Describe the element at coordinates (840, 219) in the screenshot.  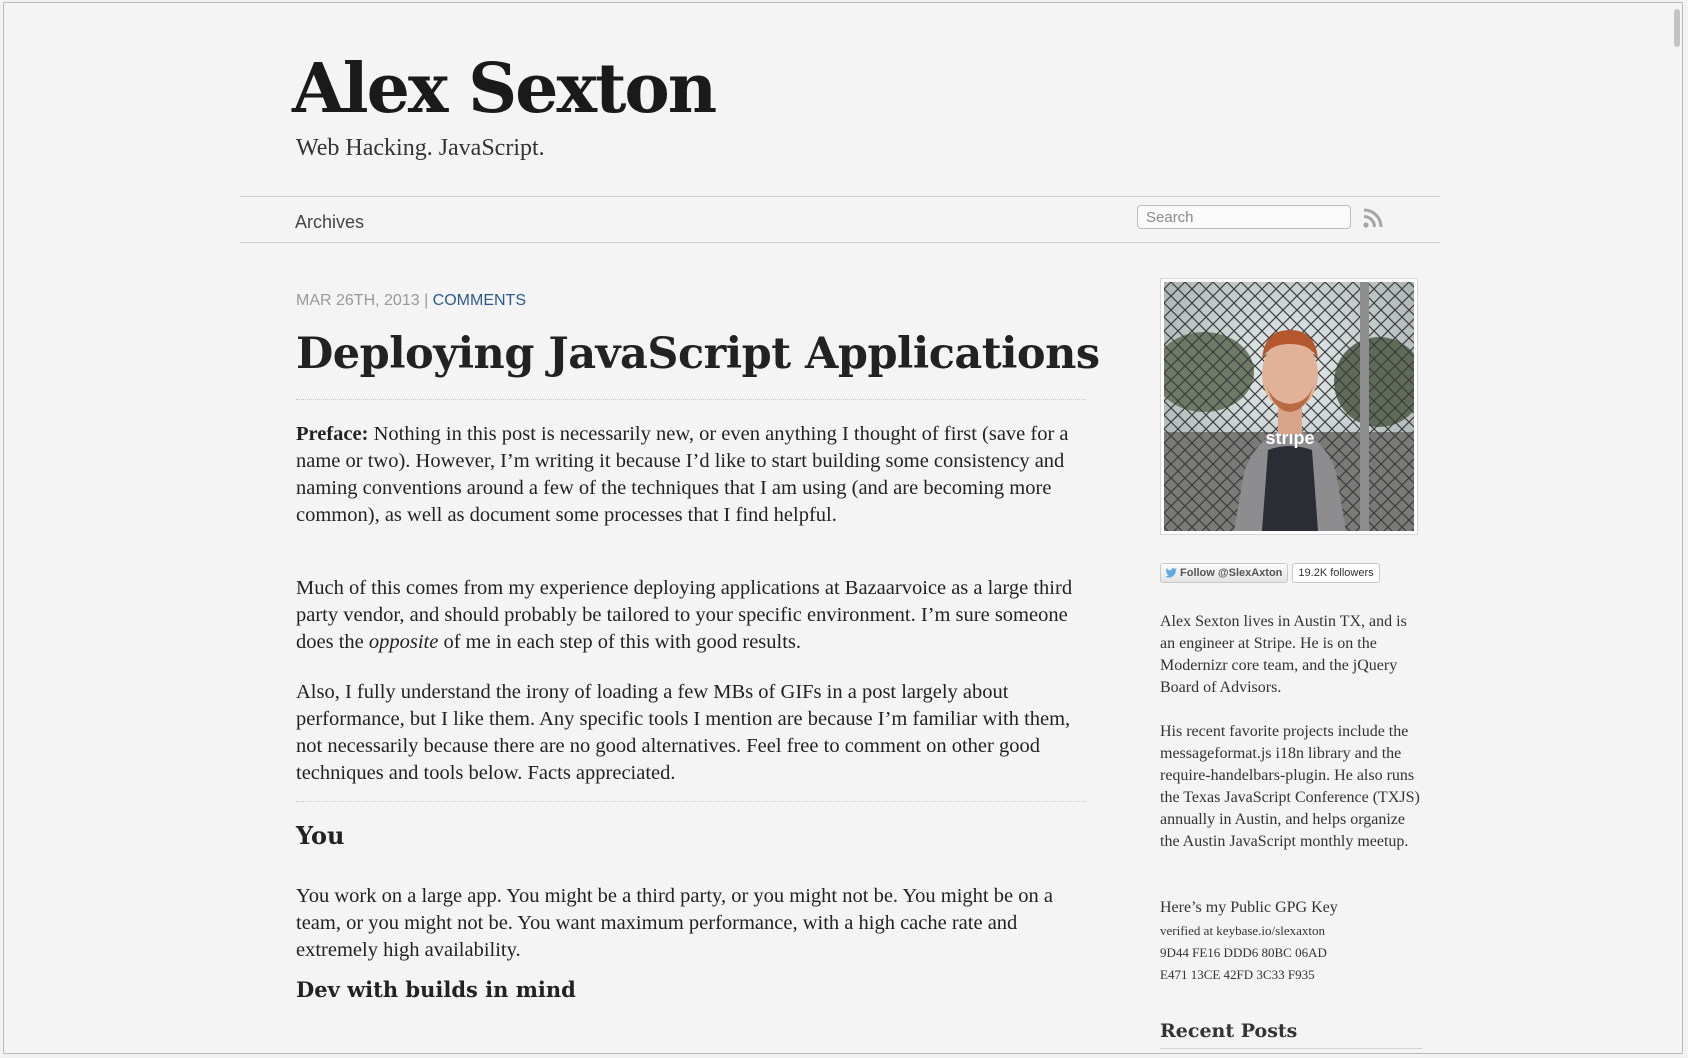
I see `main-navigation: Archives` at that location.